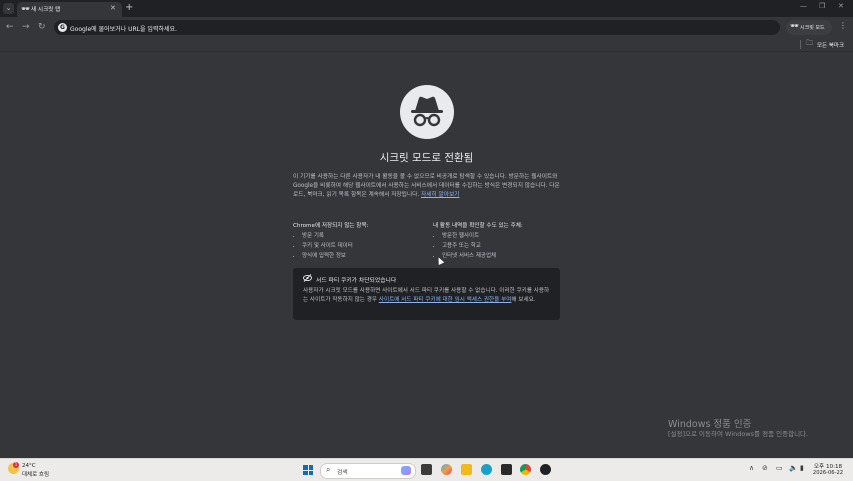  I want to click on list-item: 방문 기록, so click(327, 236).